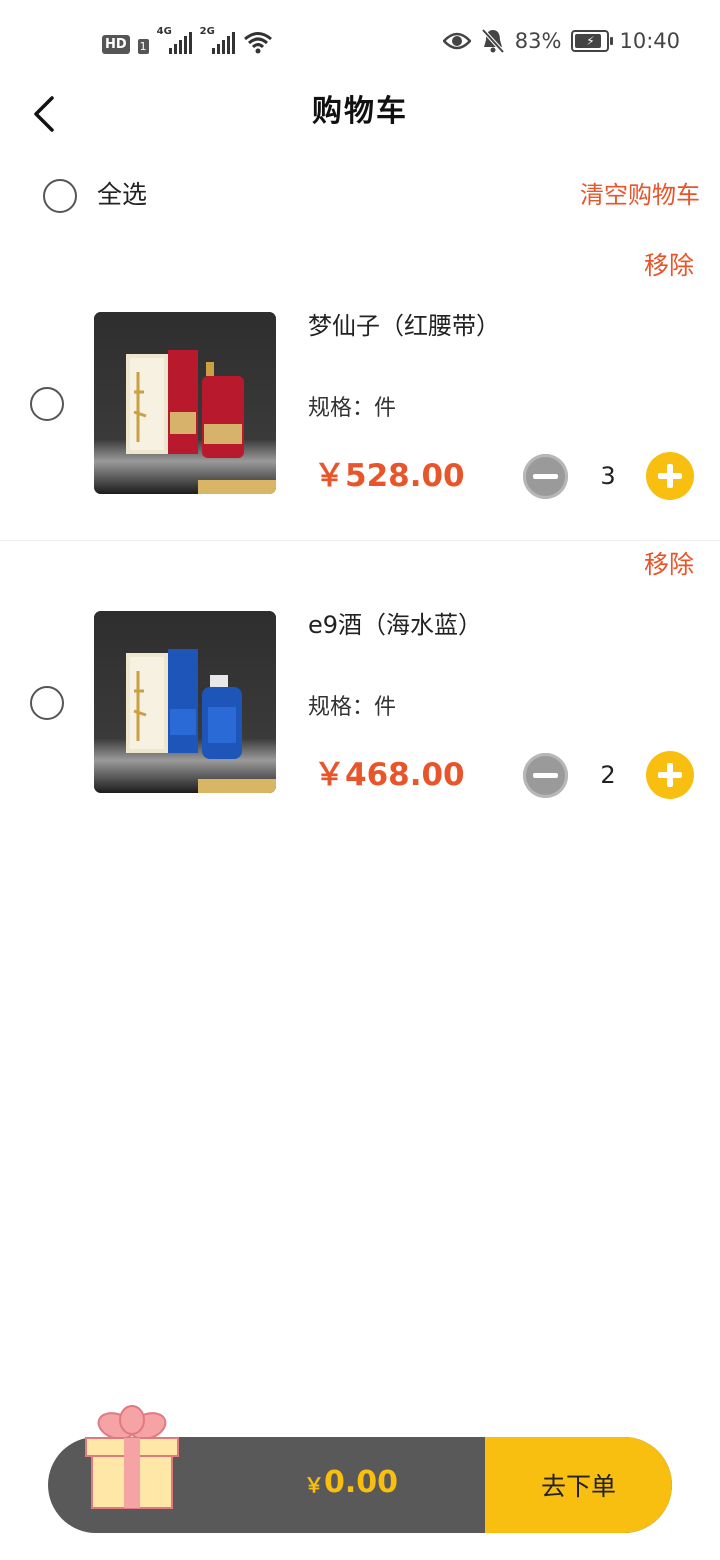 Image resolution: width=720 pixels, height=1560 pixels. What do you see at coordinates (314, 1485) in the screenshot?
I see `currency-symbol: ￥` at bounding box center [314, 1485].